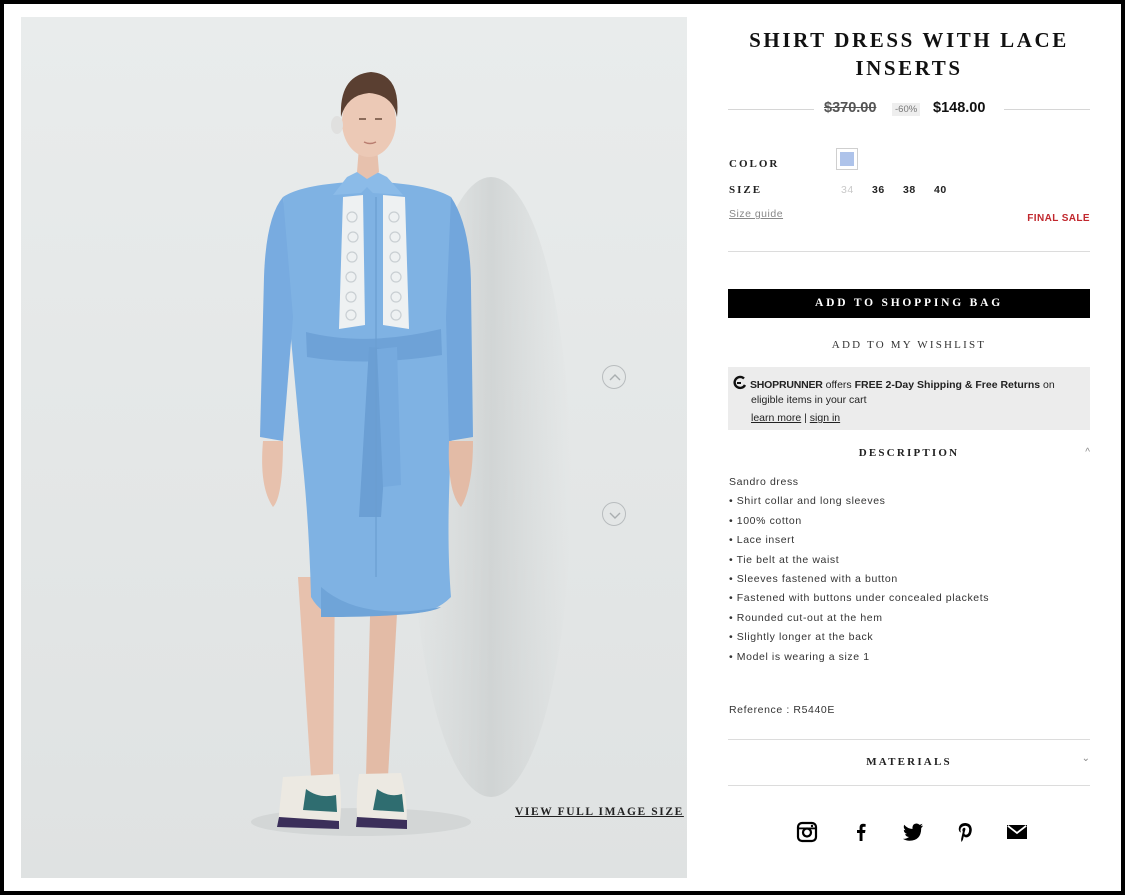 The height and width of the screenshot is (895, 1125). I want to click on prev-image-button, so click(614, 377).